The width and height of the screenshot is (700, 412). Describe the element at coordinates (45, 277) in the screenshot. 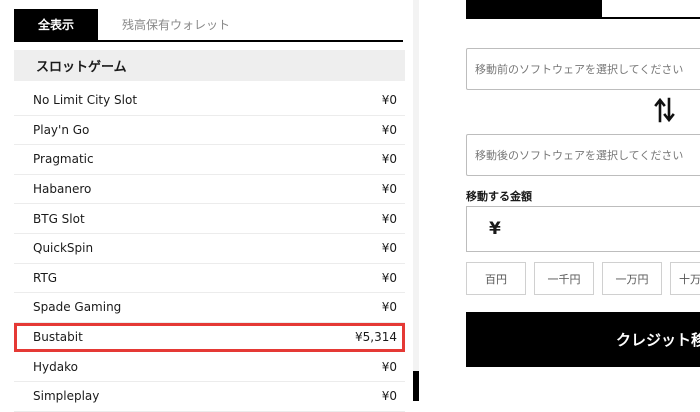

I see `provider-name: RTG` at that location.